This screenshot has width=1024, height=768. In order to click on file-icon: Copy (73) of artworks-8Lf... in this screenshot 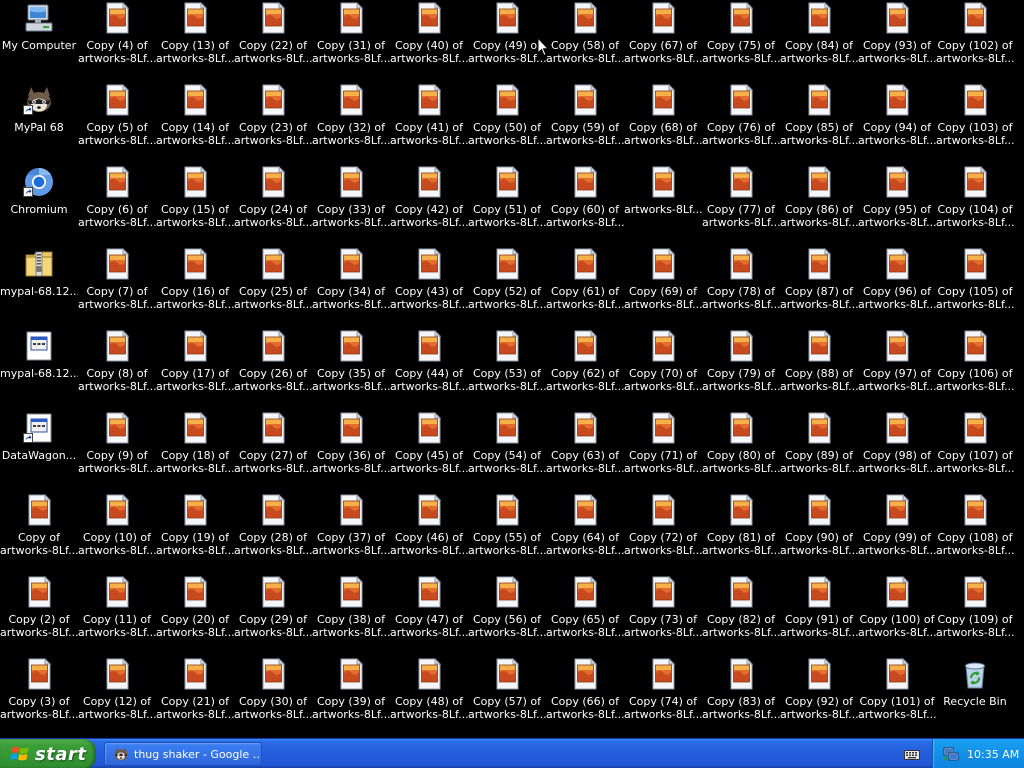, I will do `click(663, 616)`.